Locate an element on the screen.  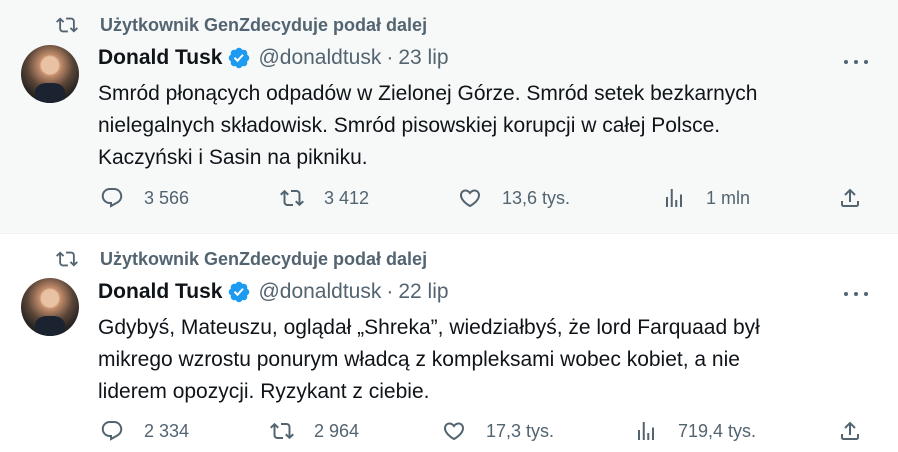
tweet-header: Donald Tusk @donaldtusk · 22 lip is located at coordinates (273, 292).